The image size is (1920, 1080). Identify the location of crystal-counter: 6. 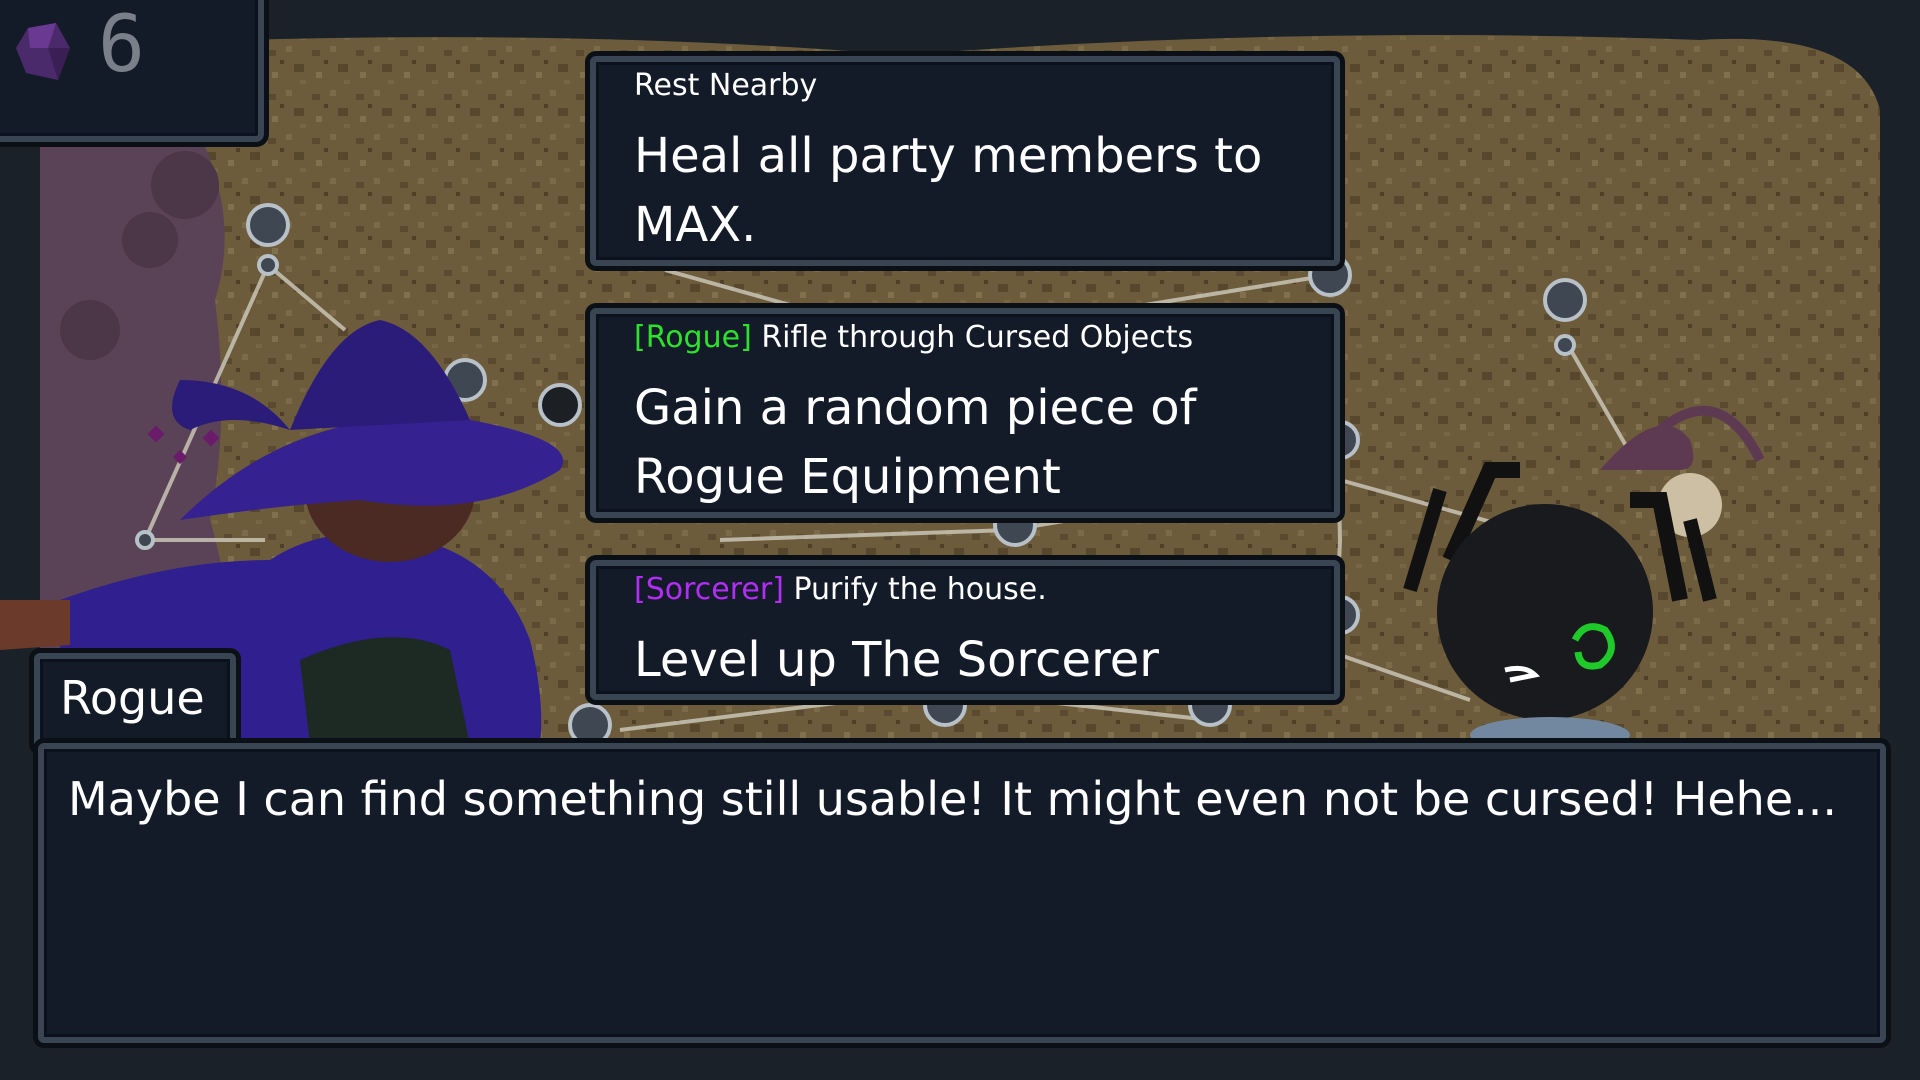
(132, 71).